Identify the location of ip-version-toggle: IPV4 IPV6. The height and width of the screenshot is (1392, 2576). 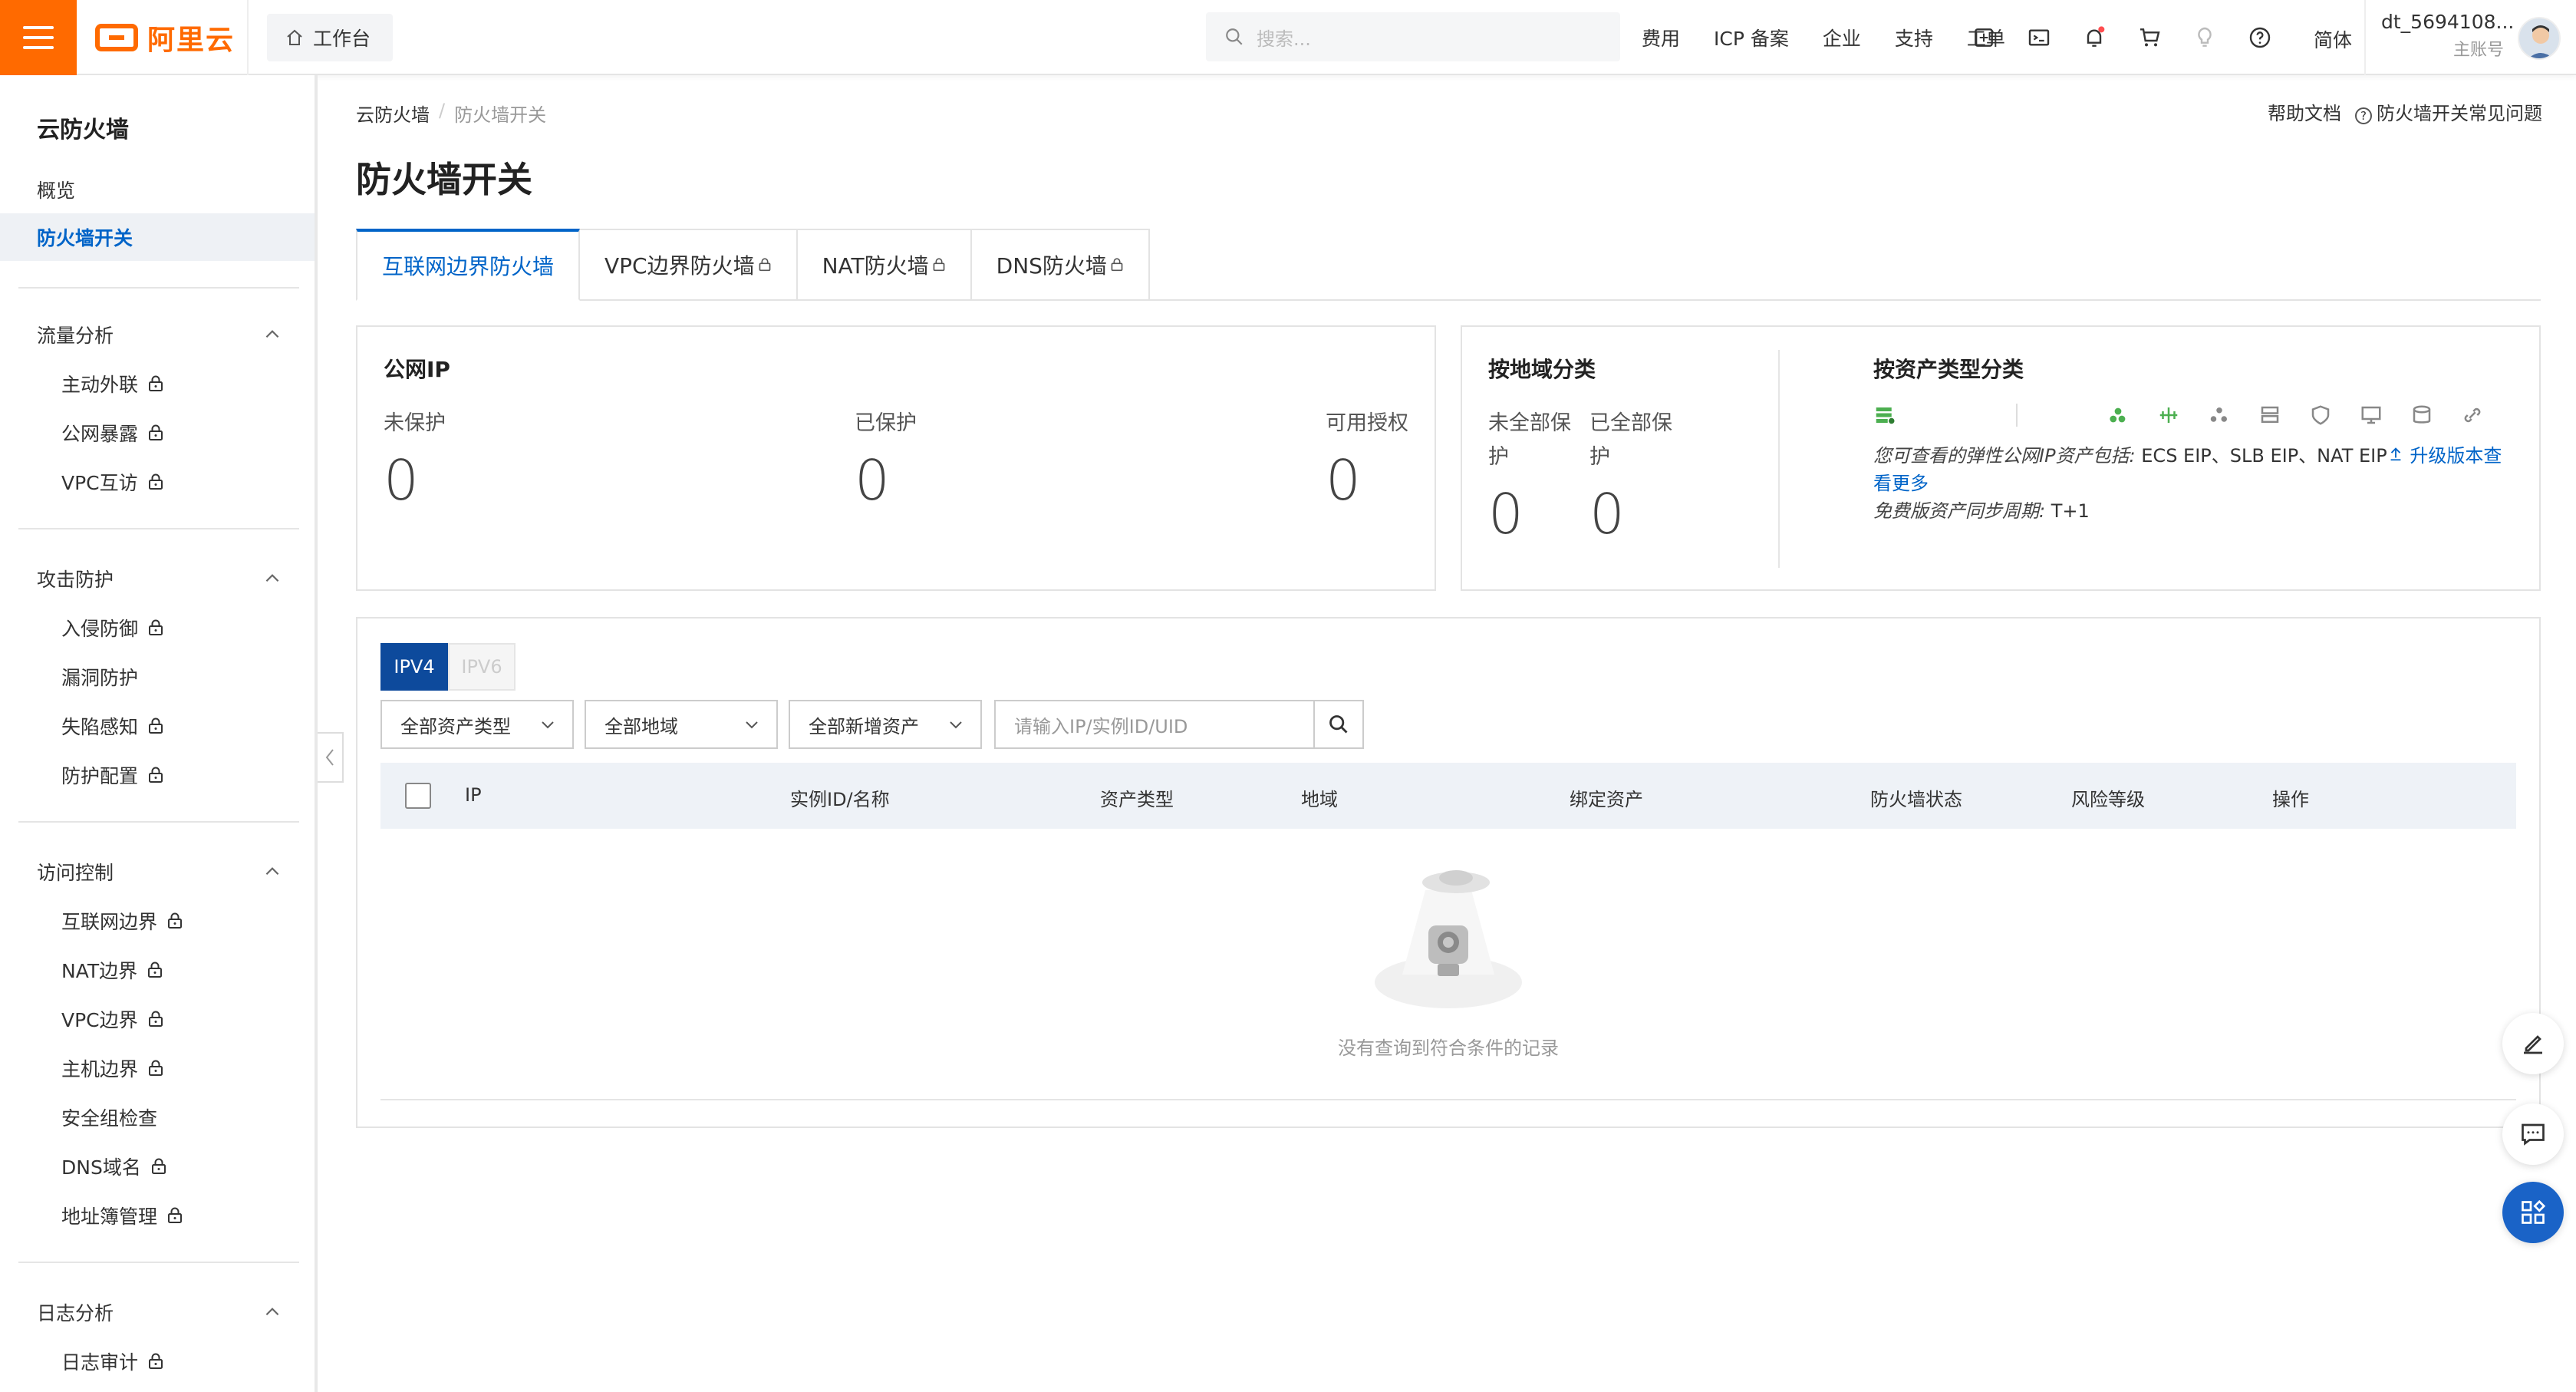
(448, 667).